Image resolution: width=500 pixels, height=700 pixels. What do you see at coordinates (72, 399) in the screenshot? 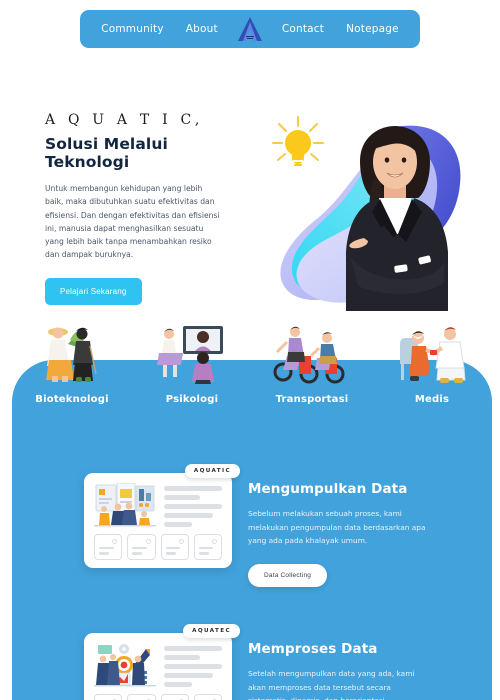
I see `category-label: Bioteknologi` at bounding box center [72, 399].